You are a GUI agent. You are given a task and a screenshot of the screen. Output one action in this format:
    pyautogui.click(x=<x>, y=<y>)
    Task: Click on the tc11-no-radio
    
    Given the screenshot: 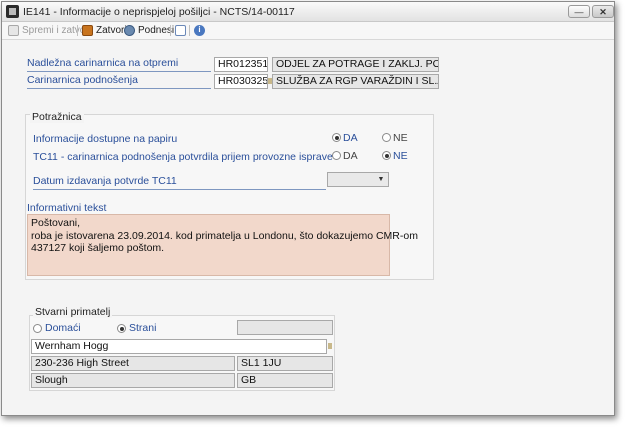 What is the action you would take?
    pyautogui.click(x=386, y=155)
    